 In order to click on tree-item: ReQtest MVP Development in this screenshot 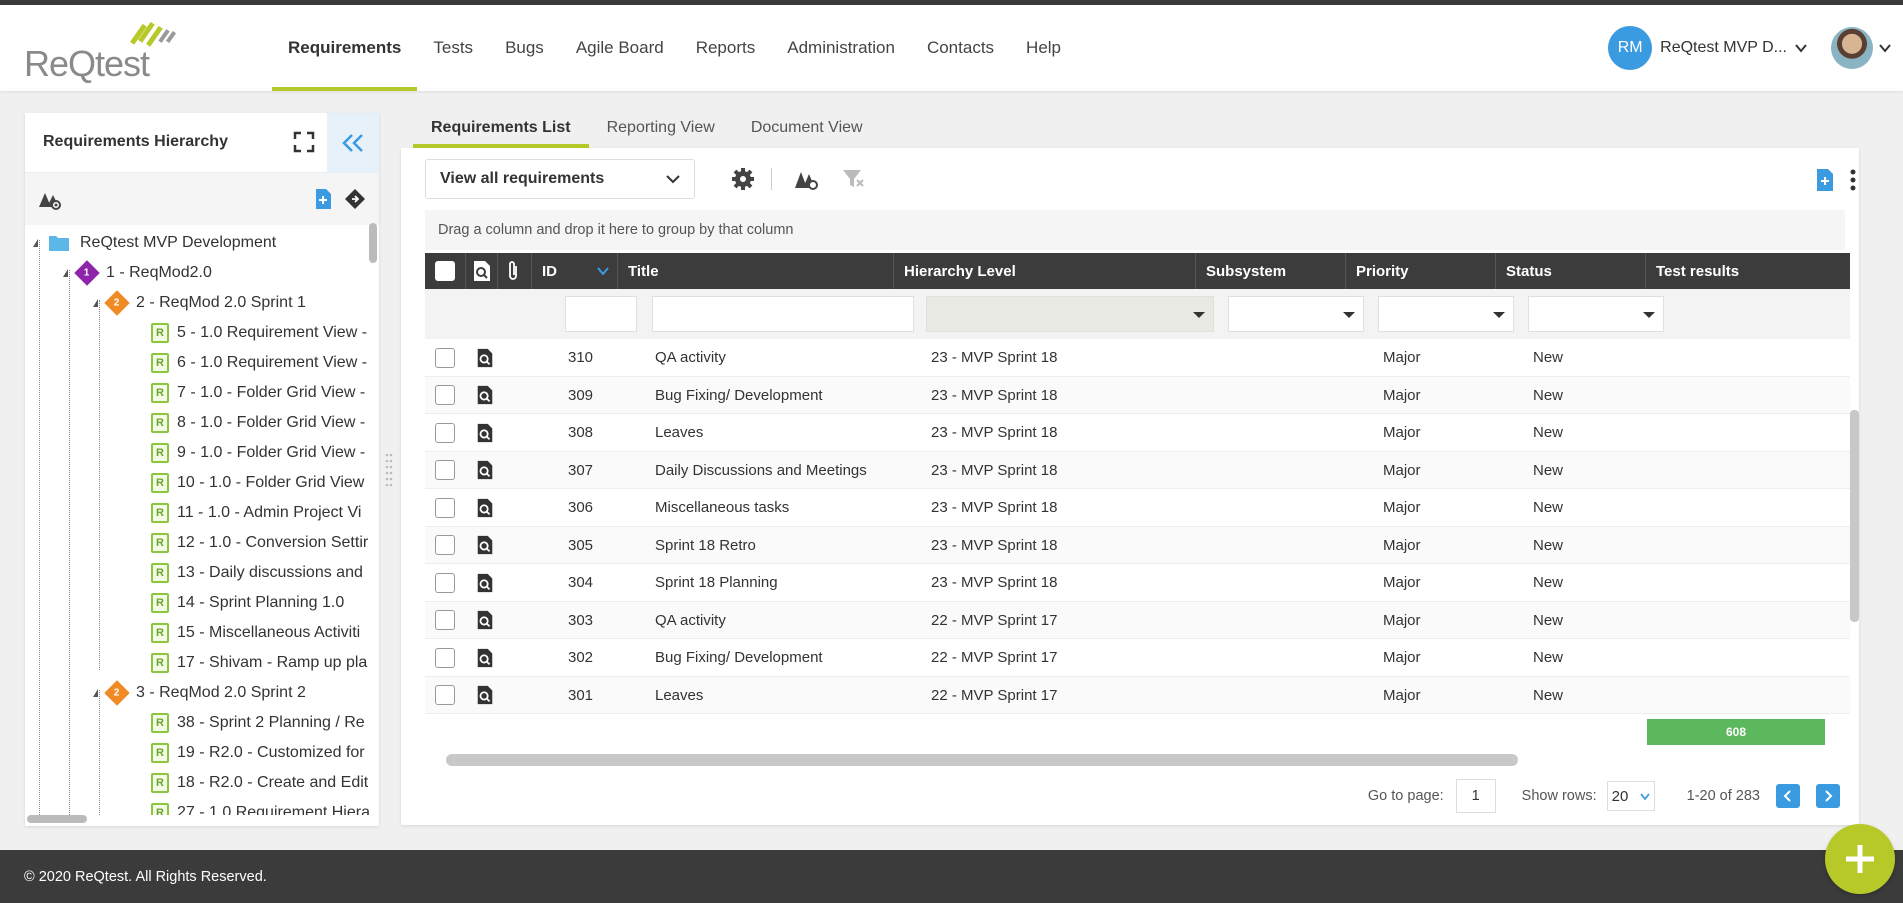, I will do `click(154, 243)`.